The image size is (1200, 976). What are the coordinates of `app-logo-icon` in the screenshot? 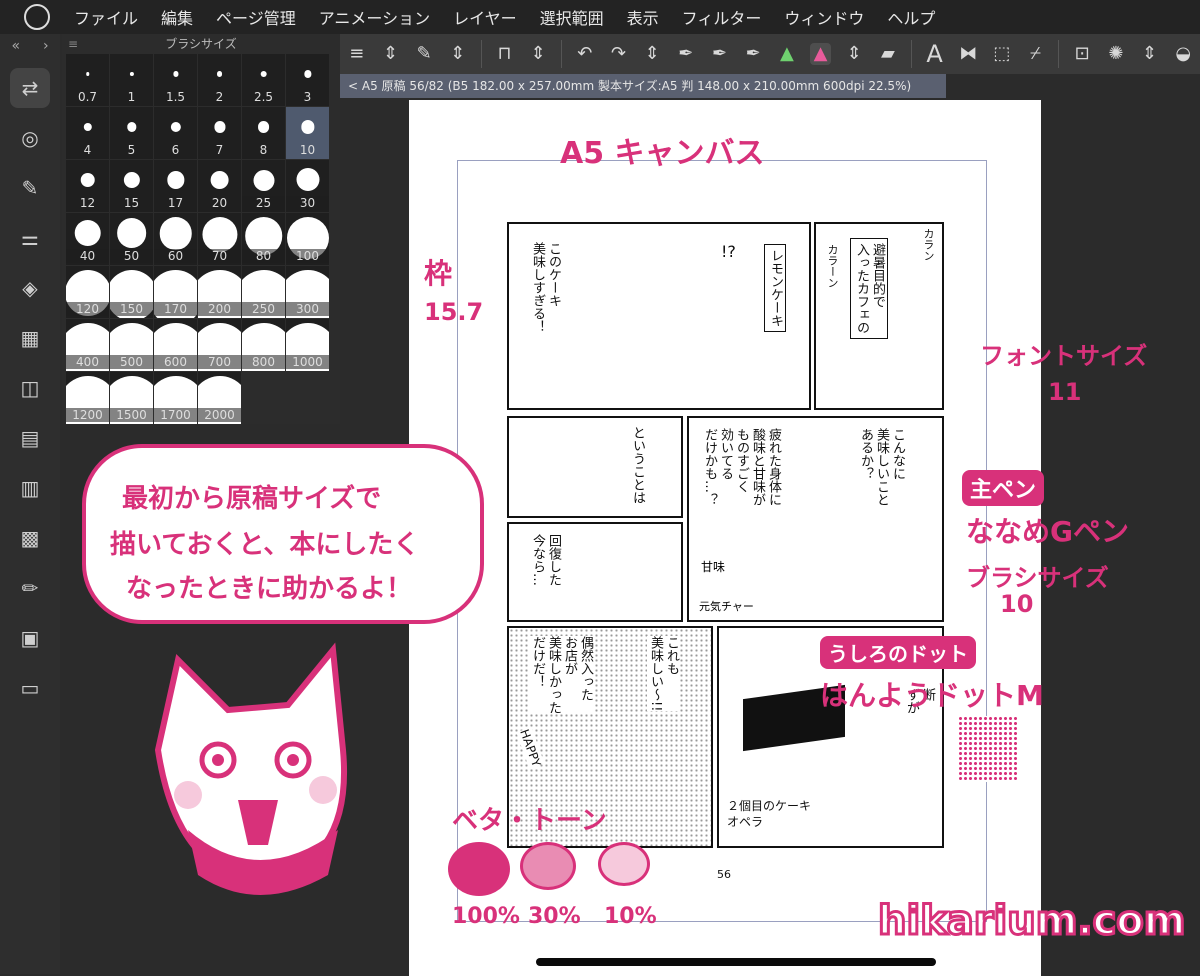 It's located at (37, 17).